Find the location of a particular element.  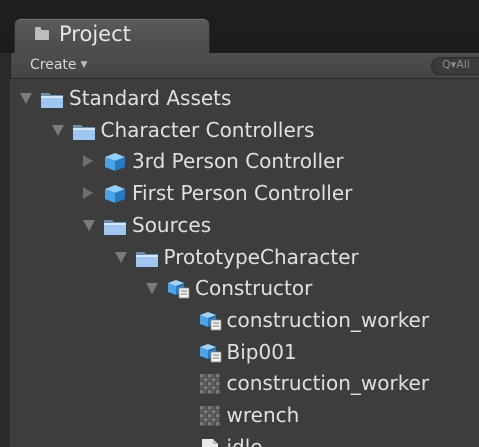

animation-icon is located at coordinates (210, 442).